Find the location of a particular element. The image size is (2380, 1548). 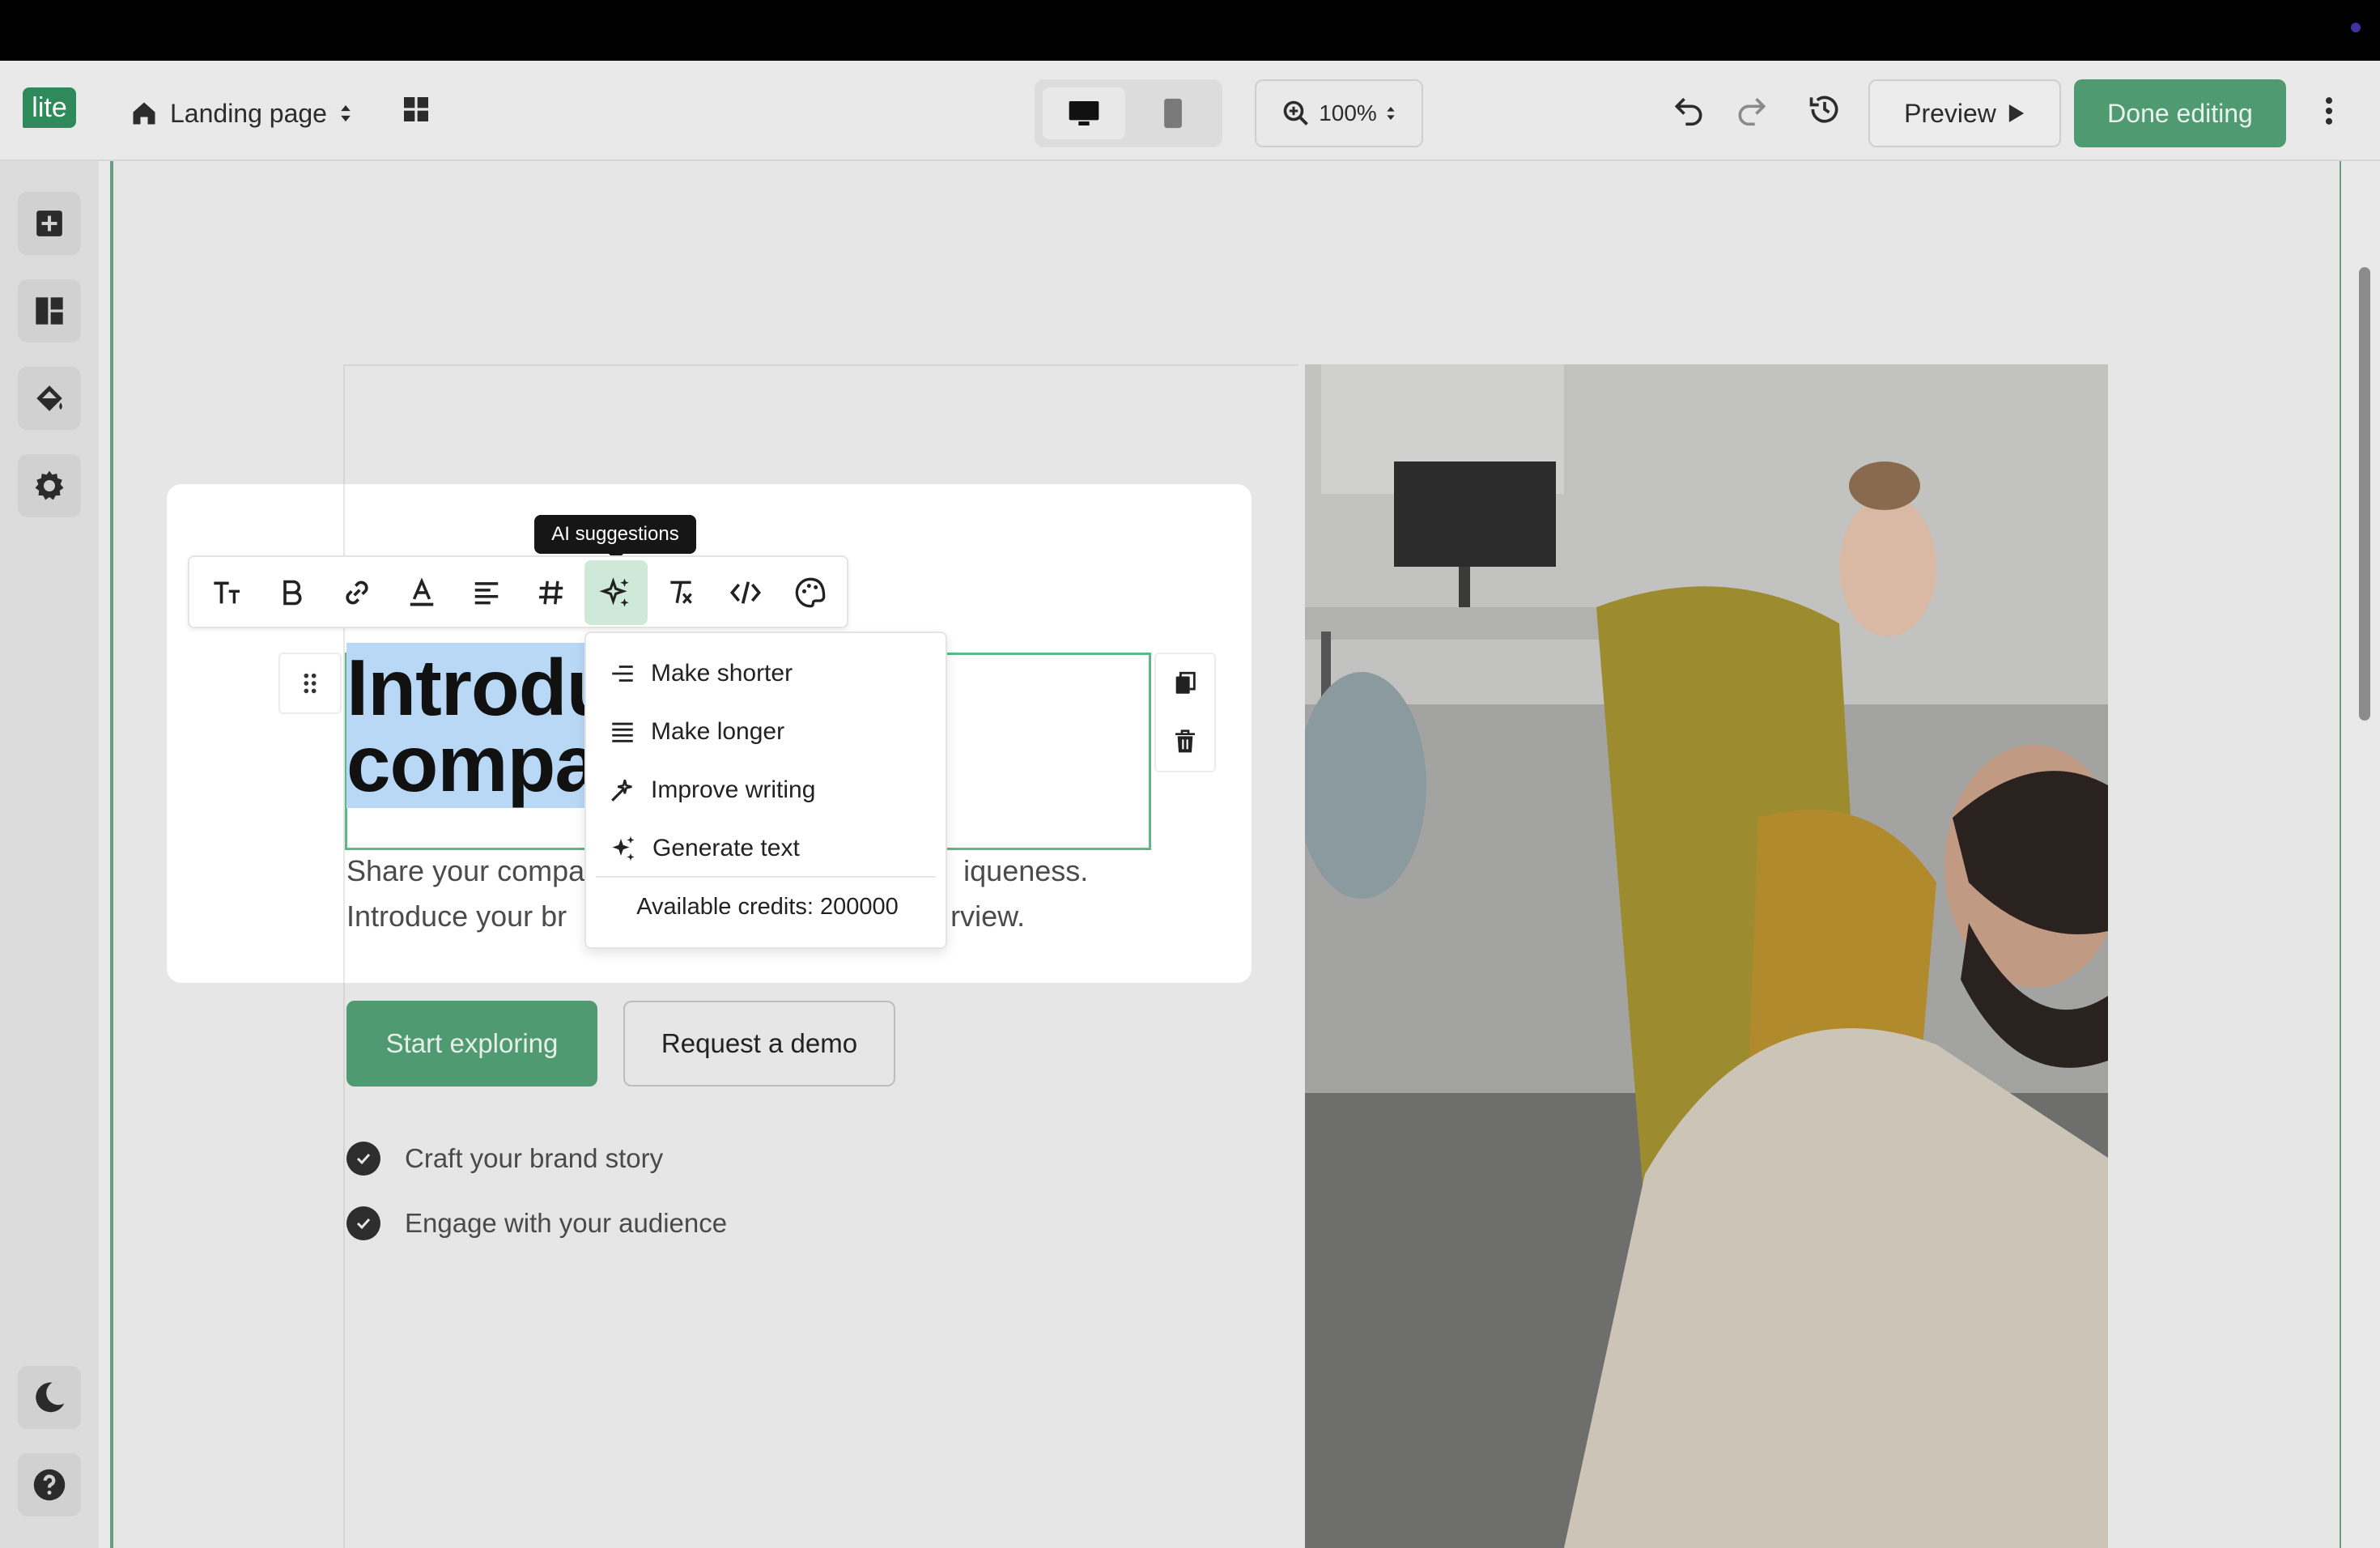

play-icon is located at coordinates (2016, 113).